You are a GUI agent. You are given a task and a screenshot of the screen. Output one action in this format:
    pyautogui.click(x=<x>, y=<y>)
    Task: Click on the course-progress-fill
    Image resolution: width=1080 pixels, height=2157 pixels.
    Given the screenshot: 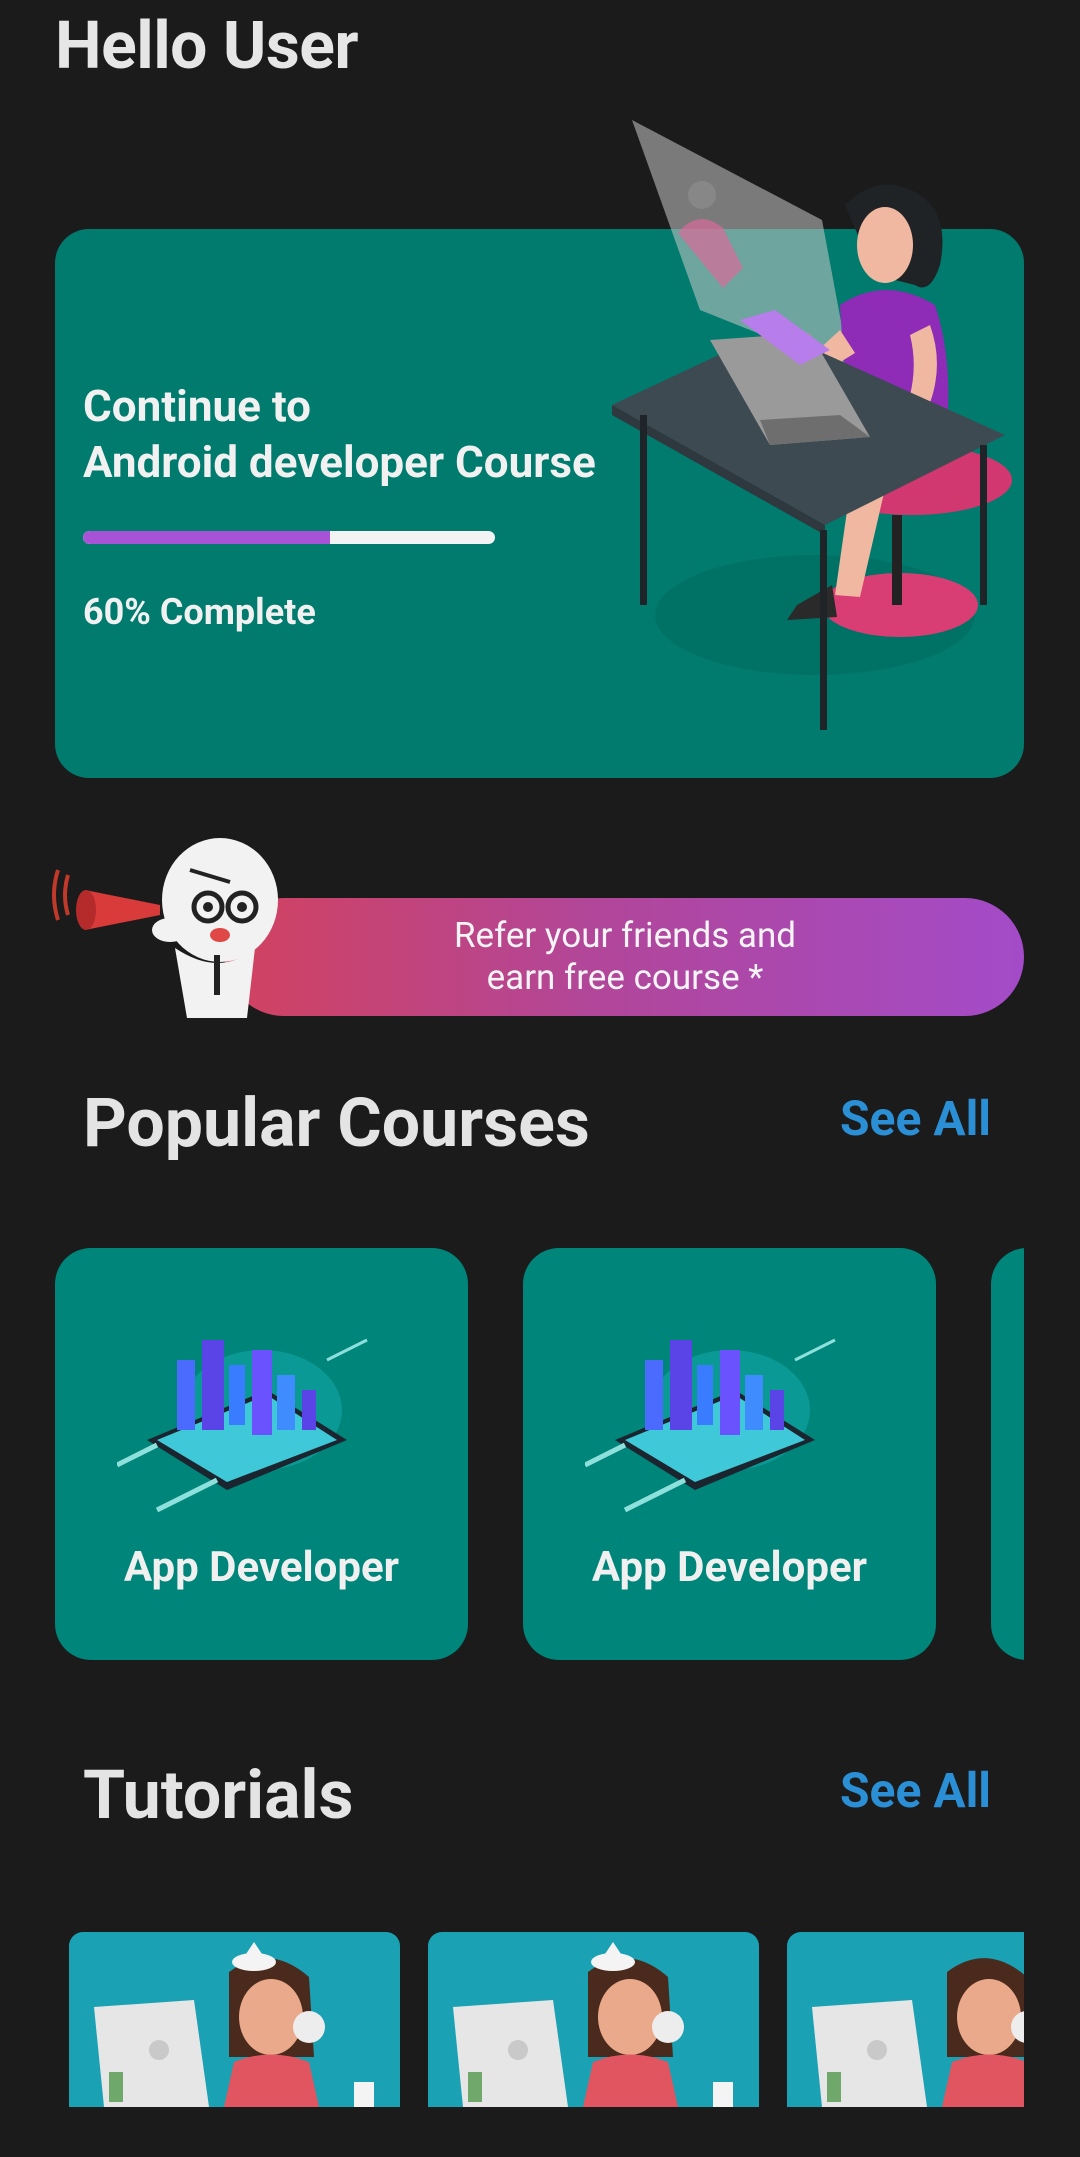 What is the action you would take?
    pyautogui.click(x=207, y=537)
    